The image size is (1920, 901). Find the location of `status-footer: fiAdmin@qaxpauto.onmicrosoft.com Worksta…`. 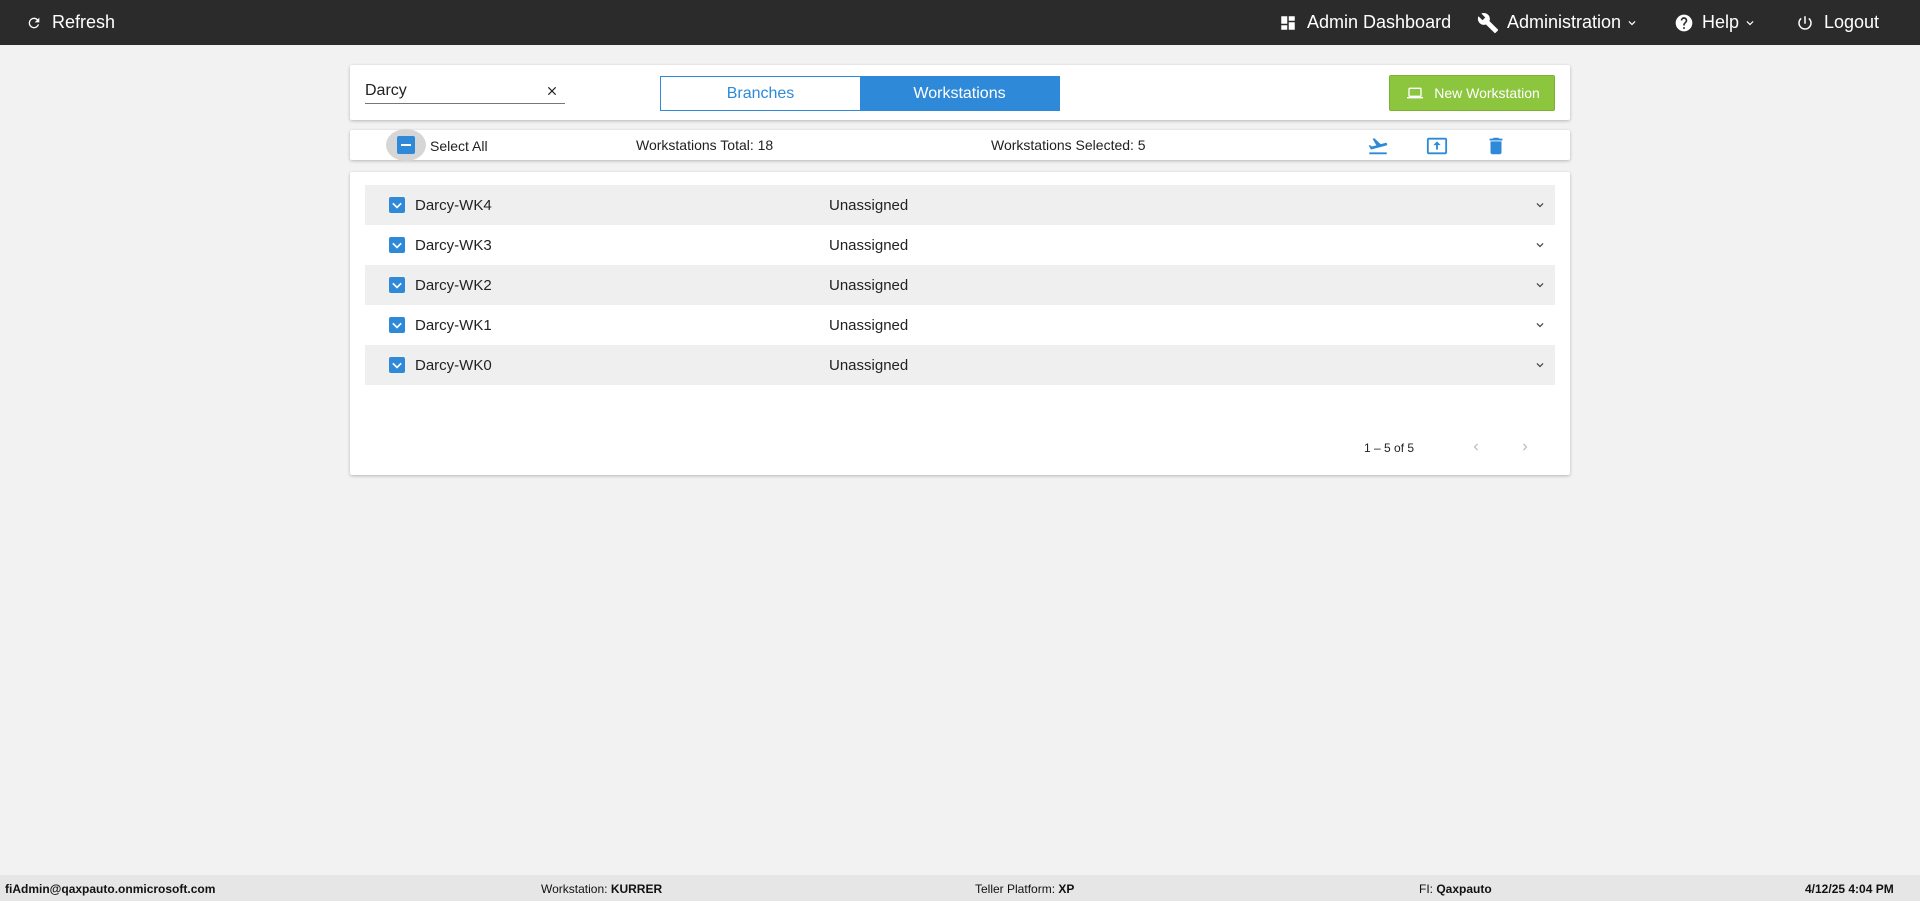

status-footer: fiAdmin@qaxpauto.onmicrosoft.com Worksta… is located at coordinates (960, 888).